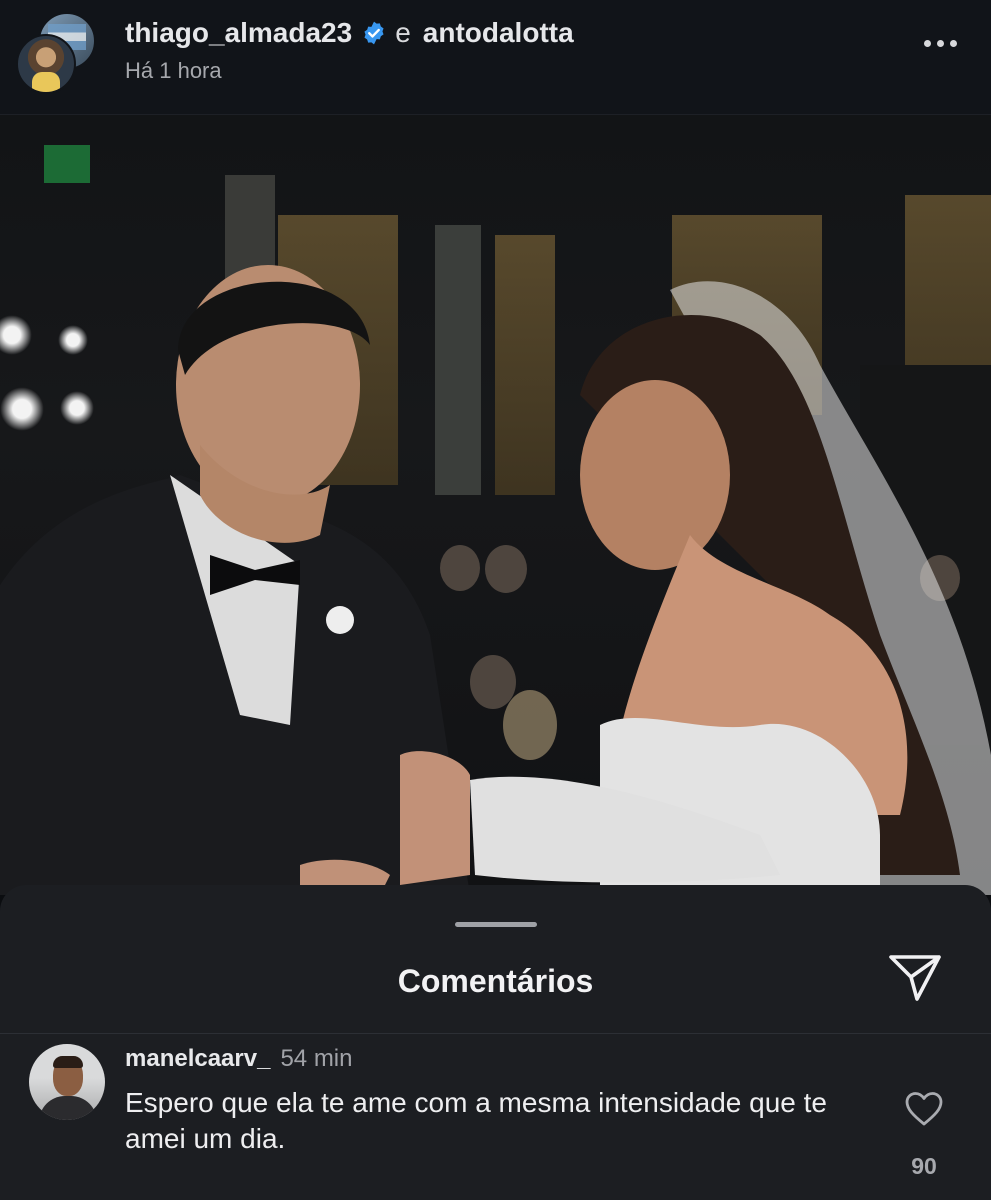 This screenshot has height=1200, width=991. I want to click on heart-icon, so click(924, 1109).